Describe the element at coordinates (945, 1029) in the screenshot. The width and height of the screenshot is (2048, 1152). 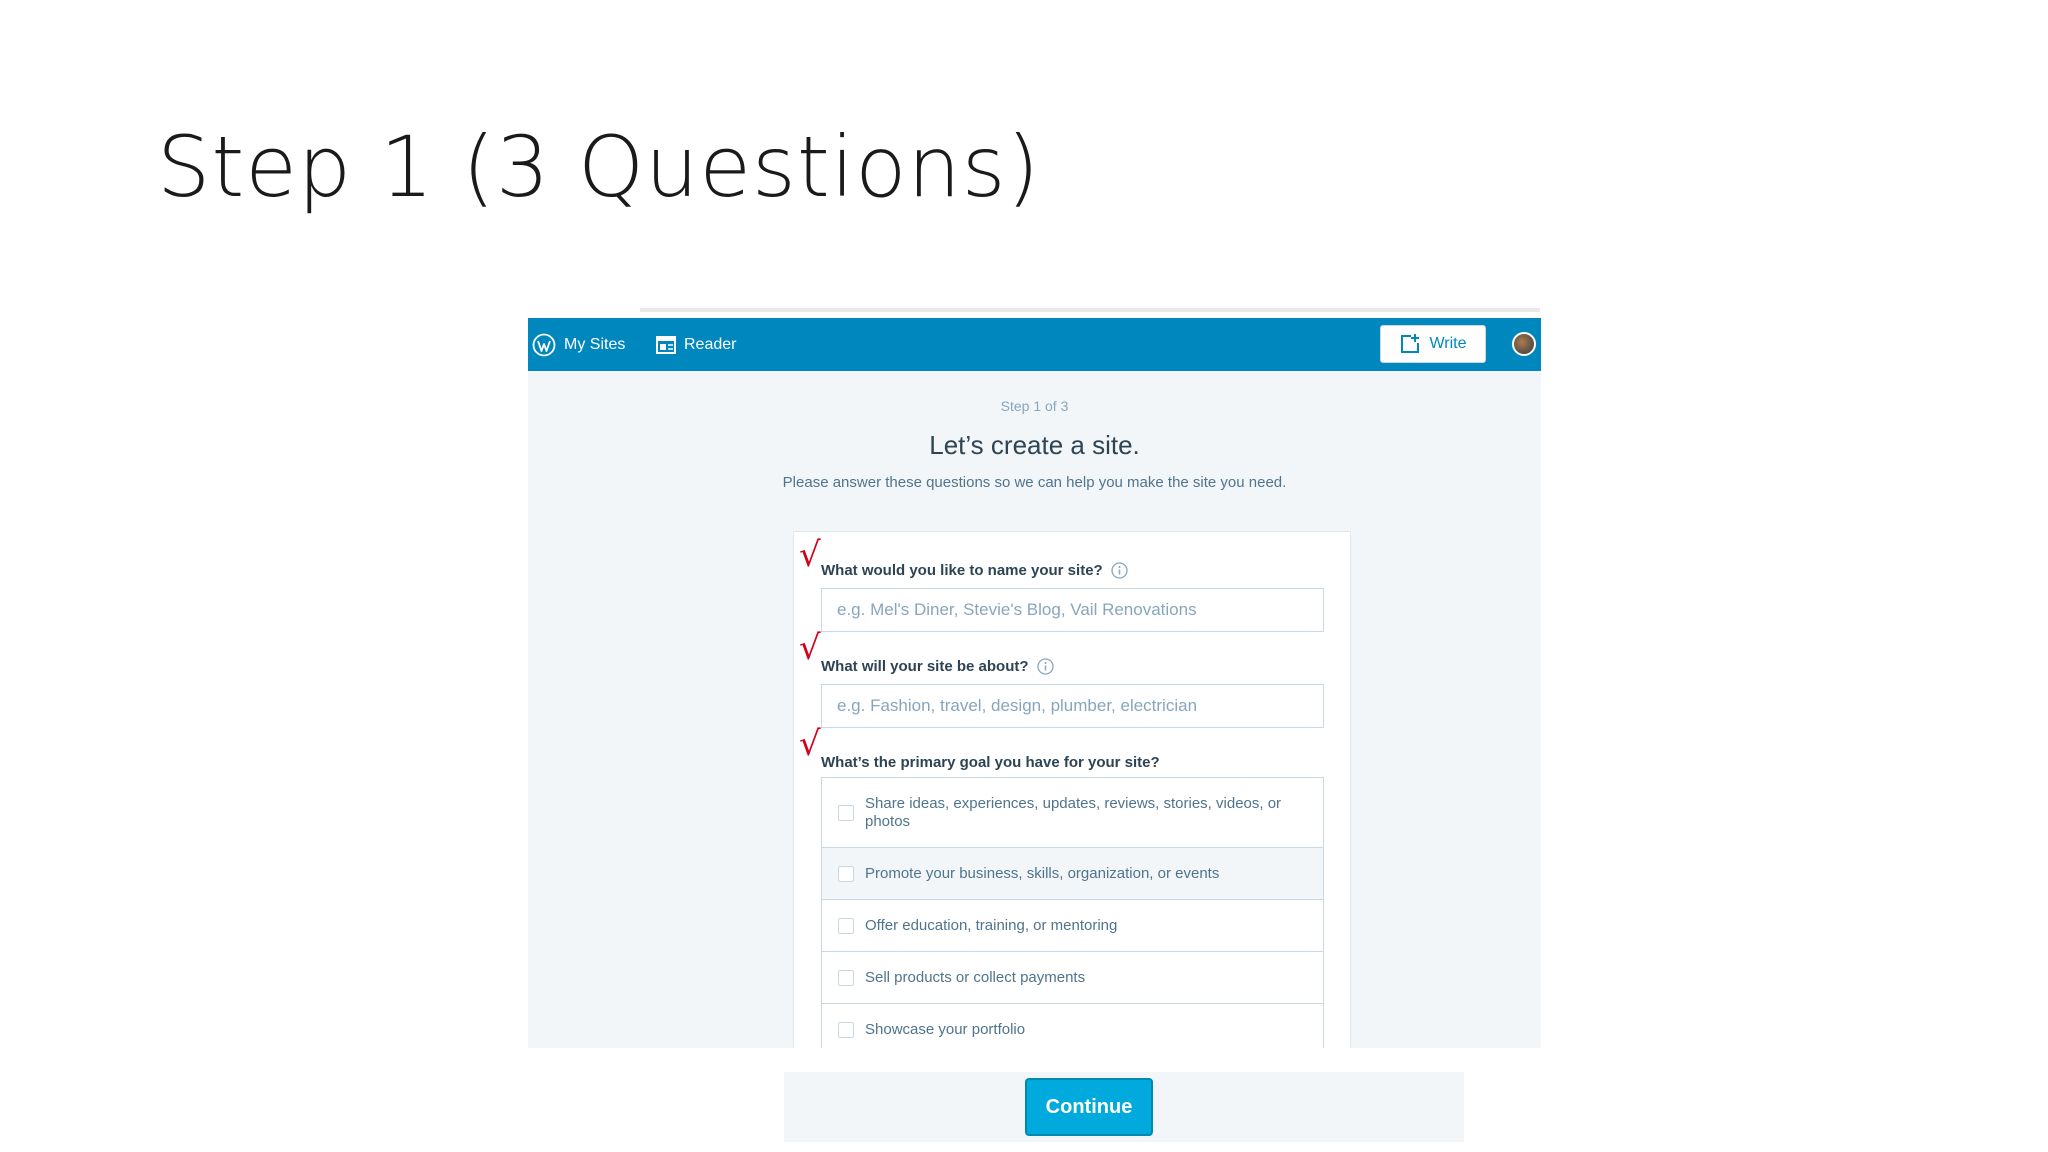
I see `goal-option-label: Showcase your portfolio` at that location.